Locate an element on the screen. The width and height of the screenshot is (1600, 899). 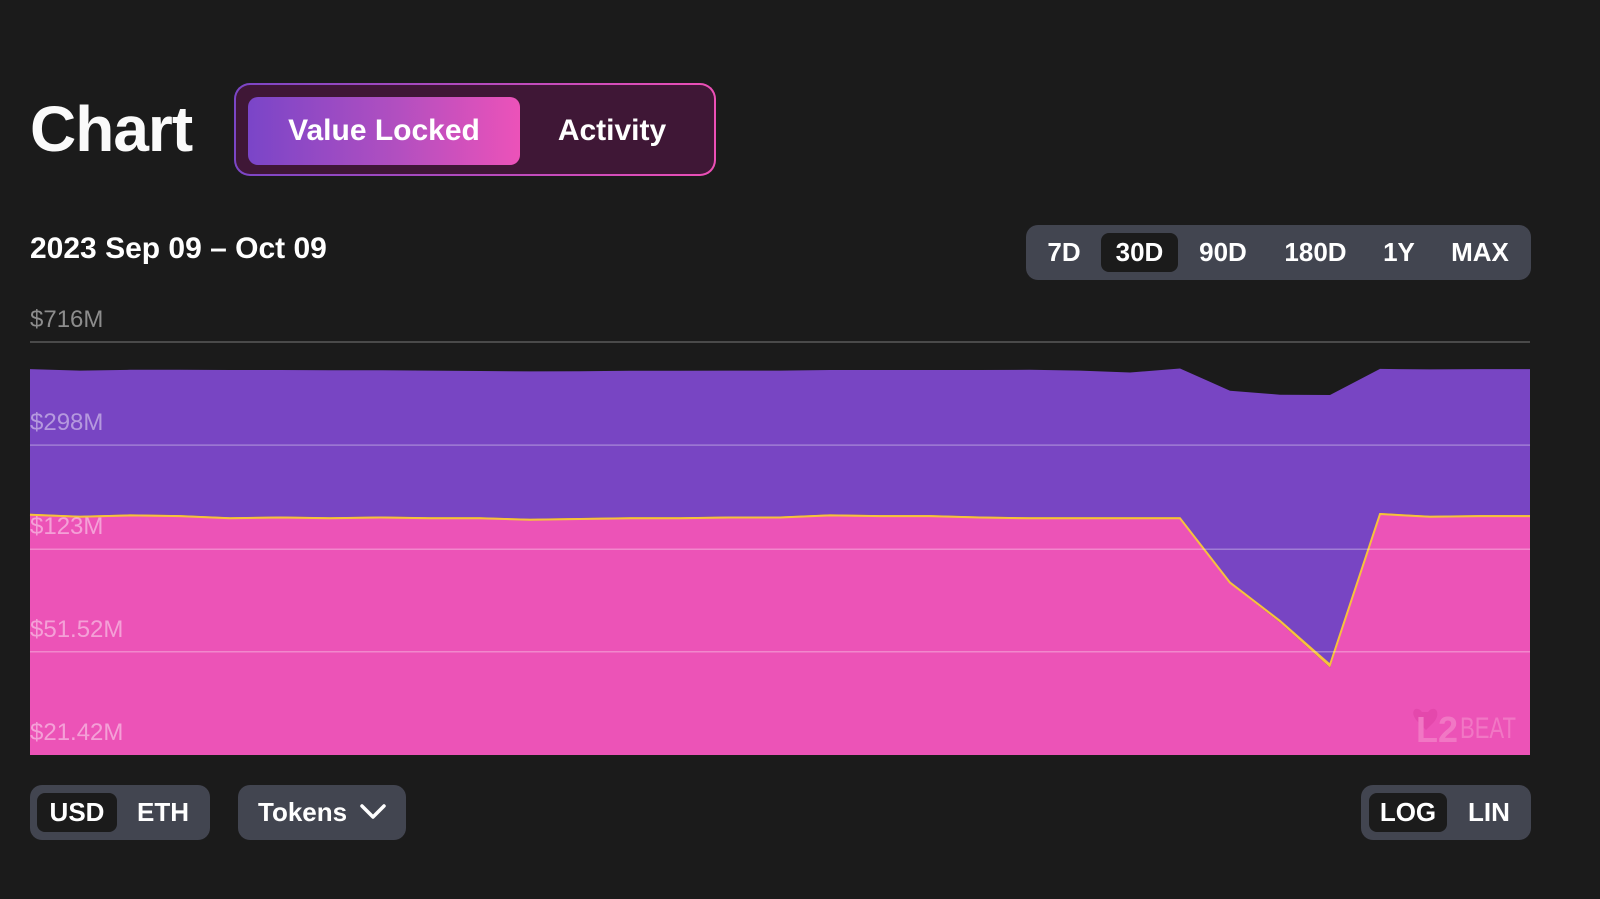
chart-type-switch: Value Locked Activity is located at coordinates (475, 129).